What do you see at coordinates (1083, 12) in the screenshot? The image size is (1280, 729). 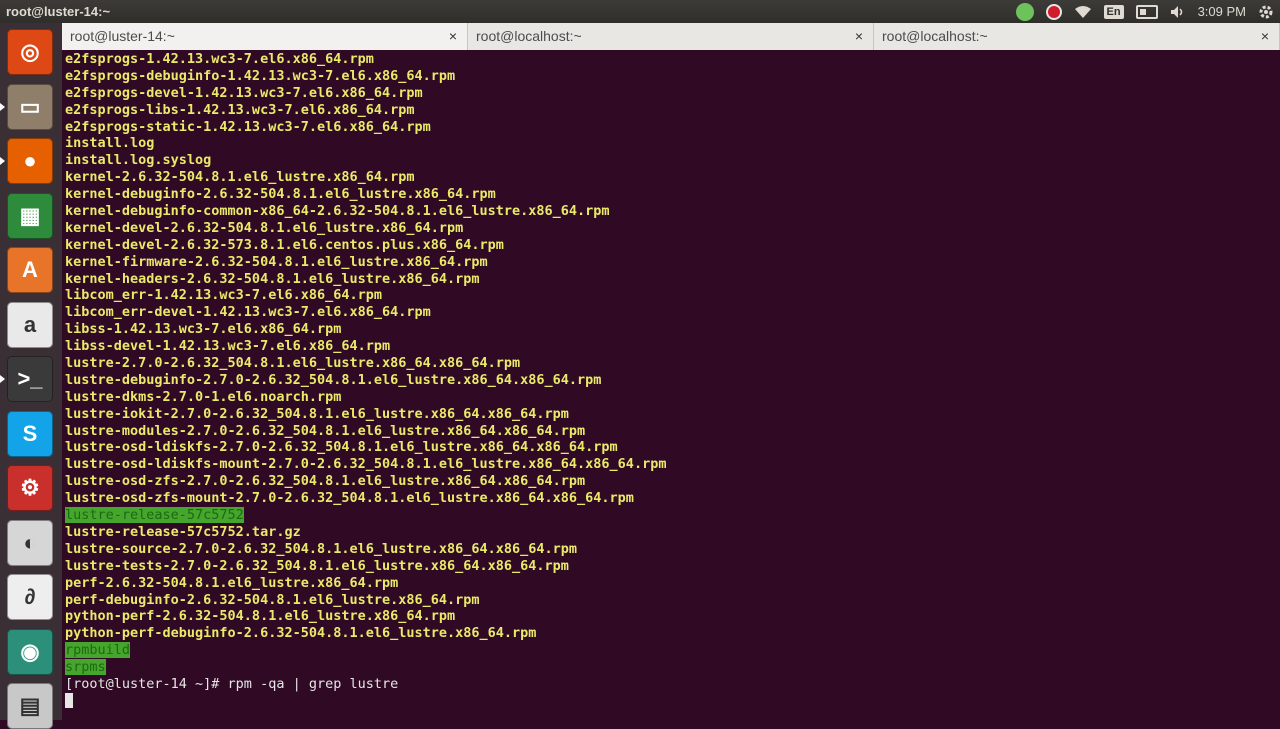 I see `wifi-icon` at bounding box center [1083, 12].